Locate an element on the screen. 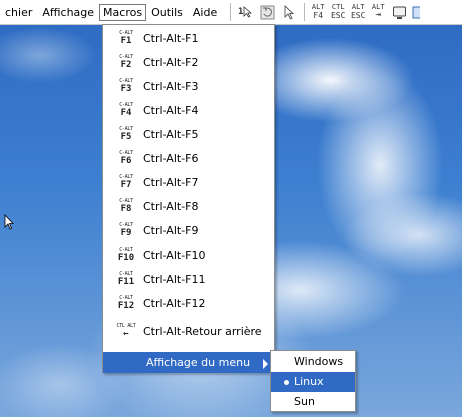  macro-ctrl-alt-f3: C-ALT F3 Ctrl-Alt-F3 is located at coordinates (188, 86).